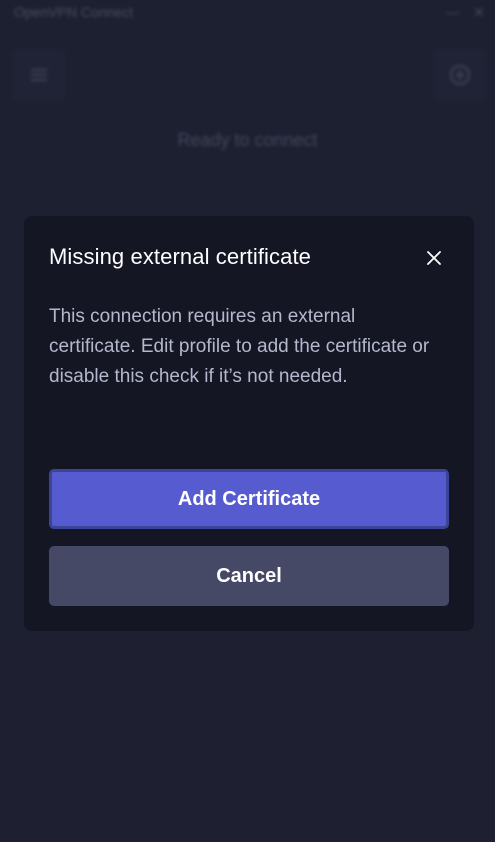 This screenshot has width=495, height=842. I want to click on dialog-title: Missing external certificate, so click(180, 256).